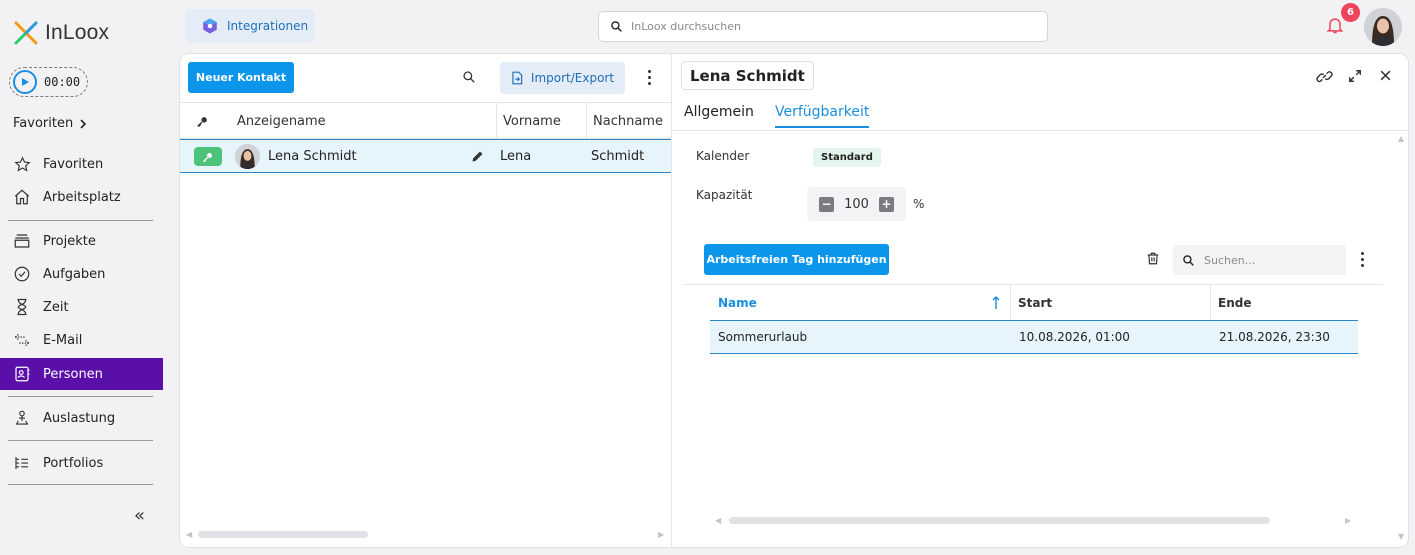 The height and width of the screenshot is (555, 1415). Describe the element at coordinates (22, 241) in the screenshot. I see `projects-icon` at that location.